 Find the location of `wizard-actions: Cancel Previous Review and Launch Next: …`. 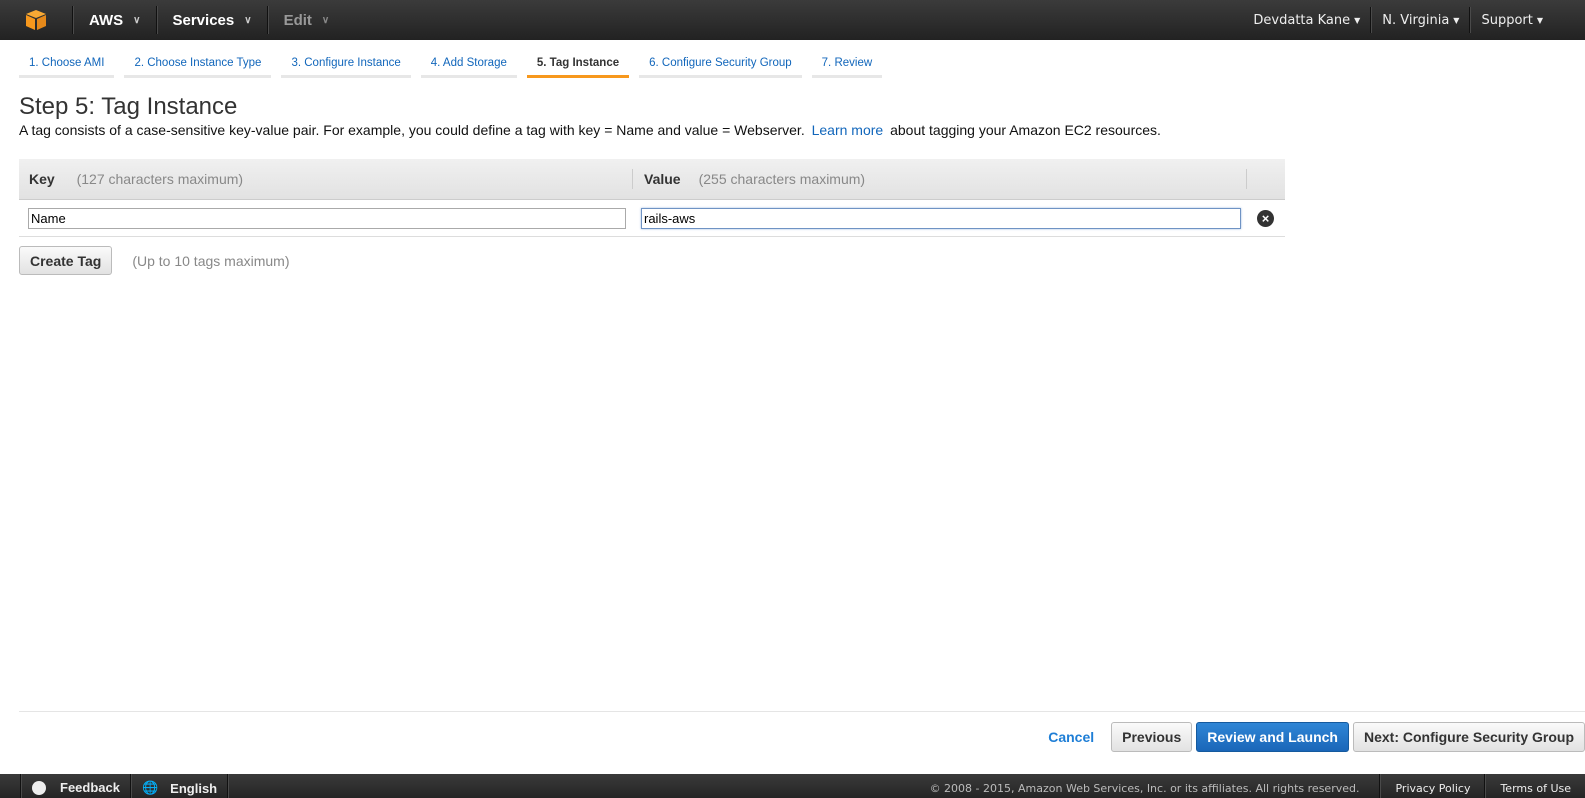

wizard-actions: Cancel Previous Review and Launch Next: … is located at coordinates (1316, 737).